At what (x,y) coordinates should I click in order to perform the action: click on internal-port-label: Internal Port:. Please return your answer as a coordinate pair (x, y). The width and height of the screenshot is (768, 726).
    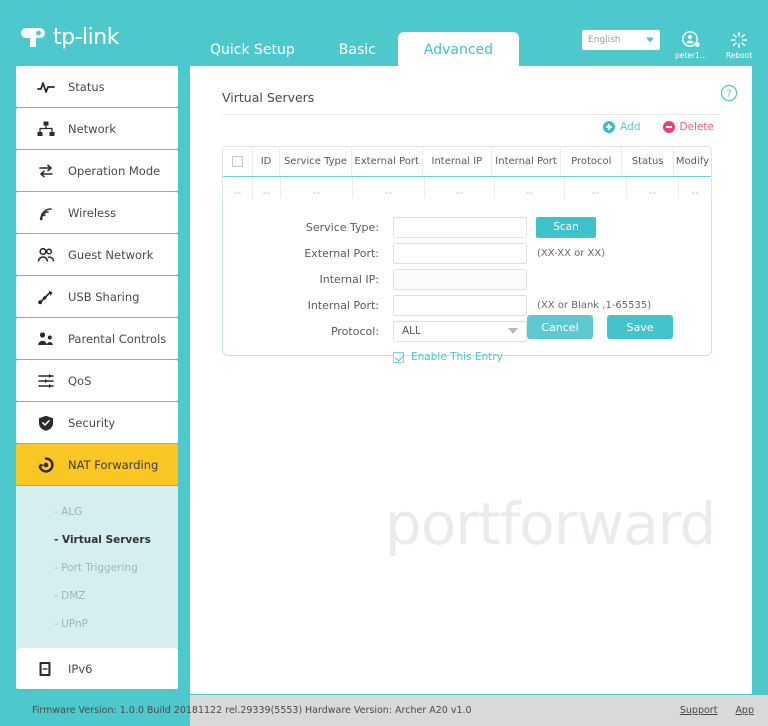
    Looking at the image, I should click on (343, 305).